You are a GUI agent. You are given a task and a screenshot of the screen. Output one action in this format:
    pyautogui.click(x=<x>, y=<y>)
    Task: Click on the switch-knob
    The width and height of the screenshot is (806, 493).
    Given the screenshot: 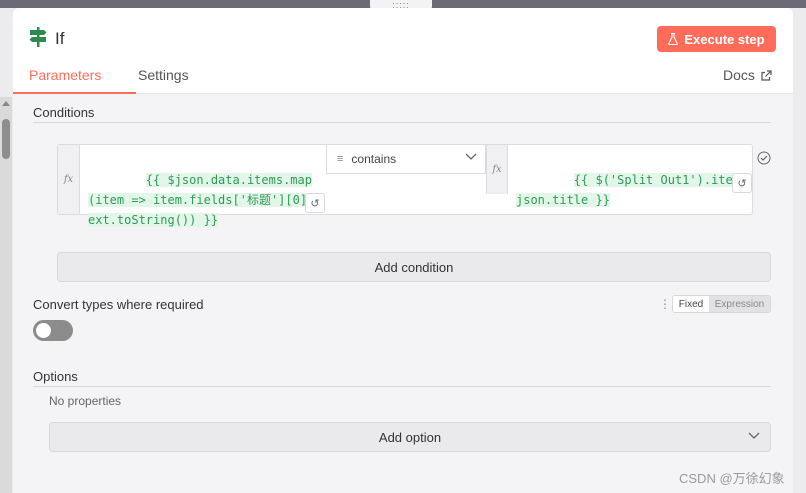 What is the action you would take?
    pyautogui.click(x=43, y=330)
    